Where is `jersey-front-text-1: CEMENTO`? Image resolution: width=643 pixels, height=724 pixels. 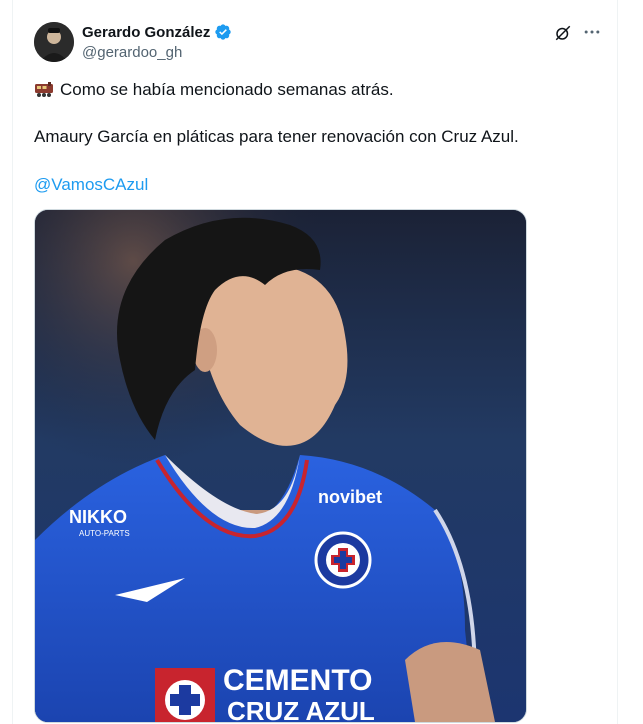 jersey-front-text-1: CEMENTO is located at coordinates (297, 680).